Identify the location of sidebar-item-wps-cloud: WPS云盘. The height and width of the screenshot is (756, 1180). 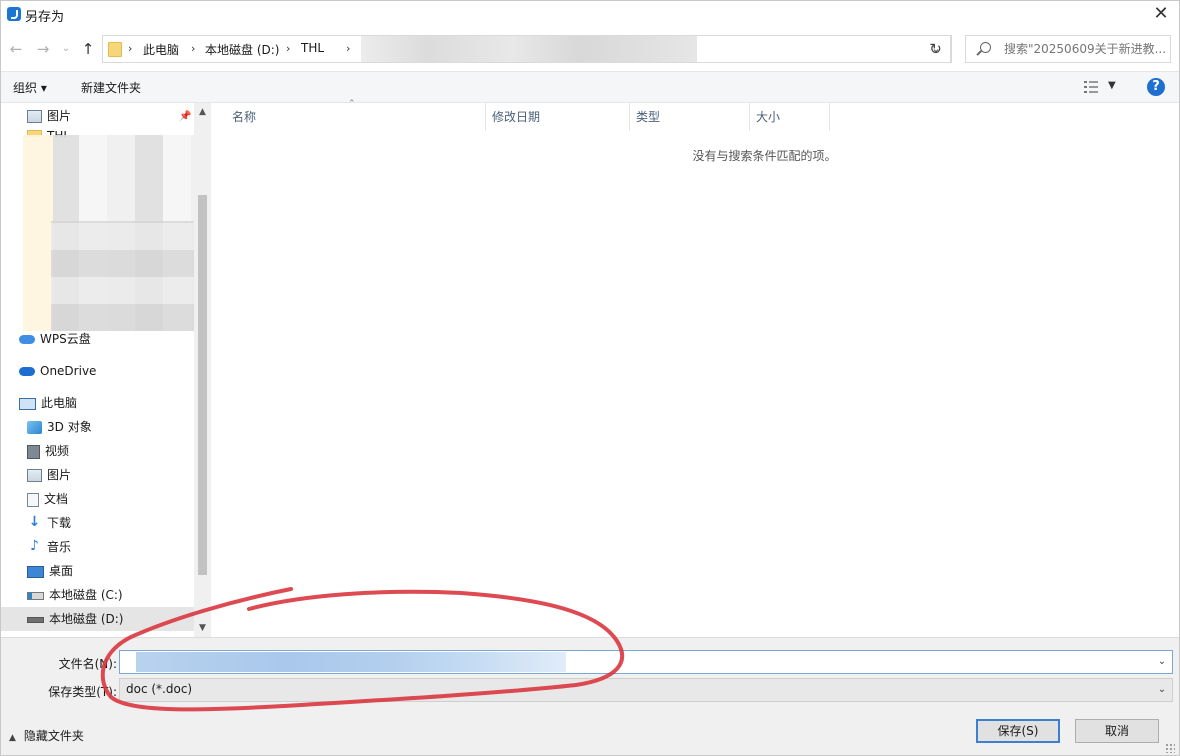
(104, 339).